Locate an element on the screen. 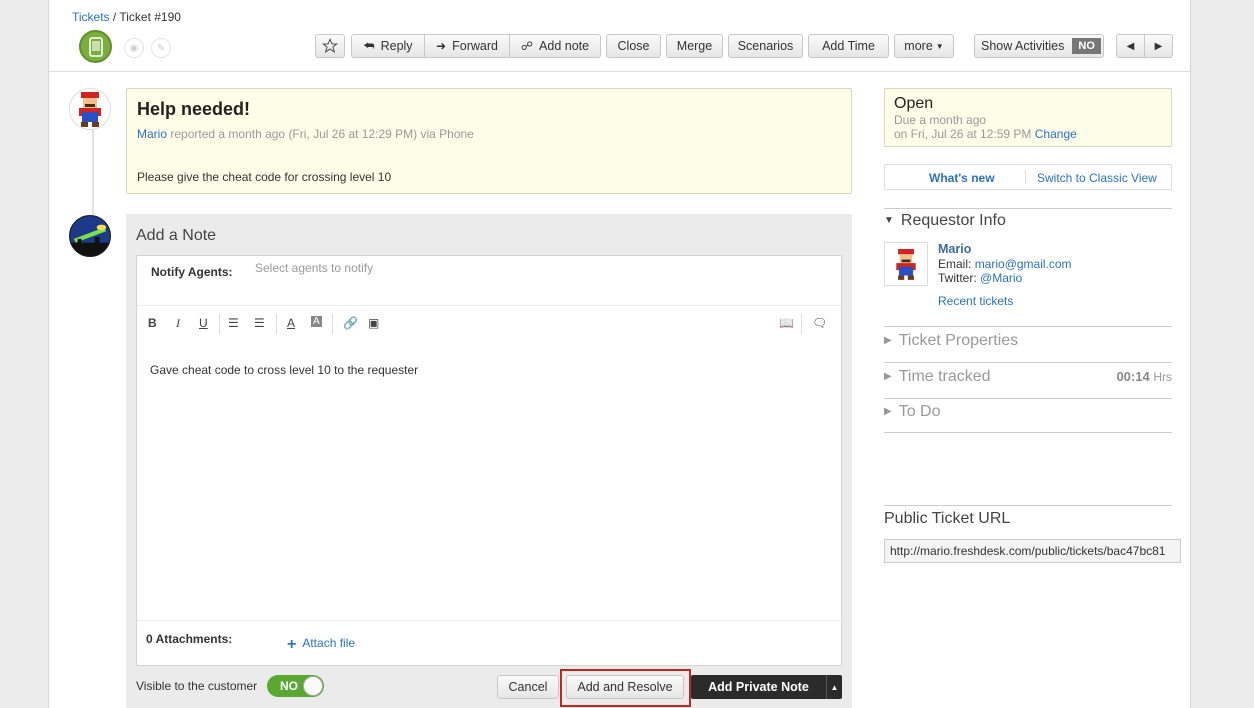 The image size is (1254, 708). public-url-heading: Public Ticket URL is located at coordinates (1028, 516).